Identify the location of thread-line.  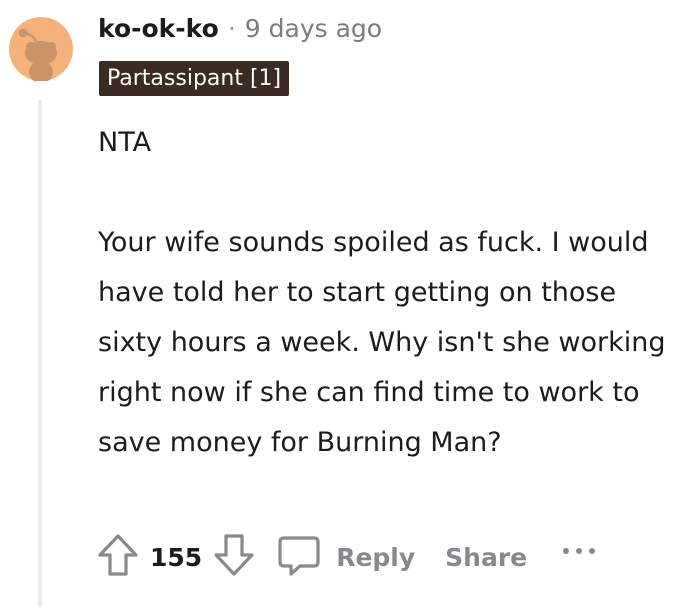
(40, 353).